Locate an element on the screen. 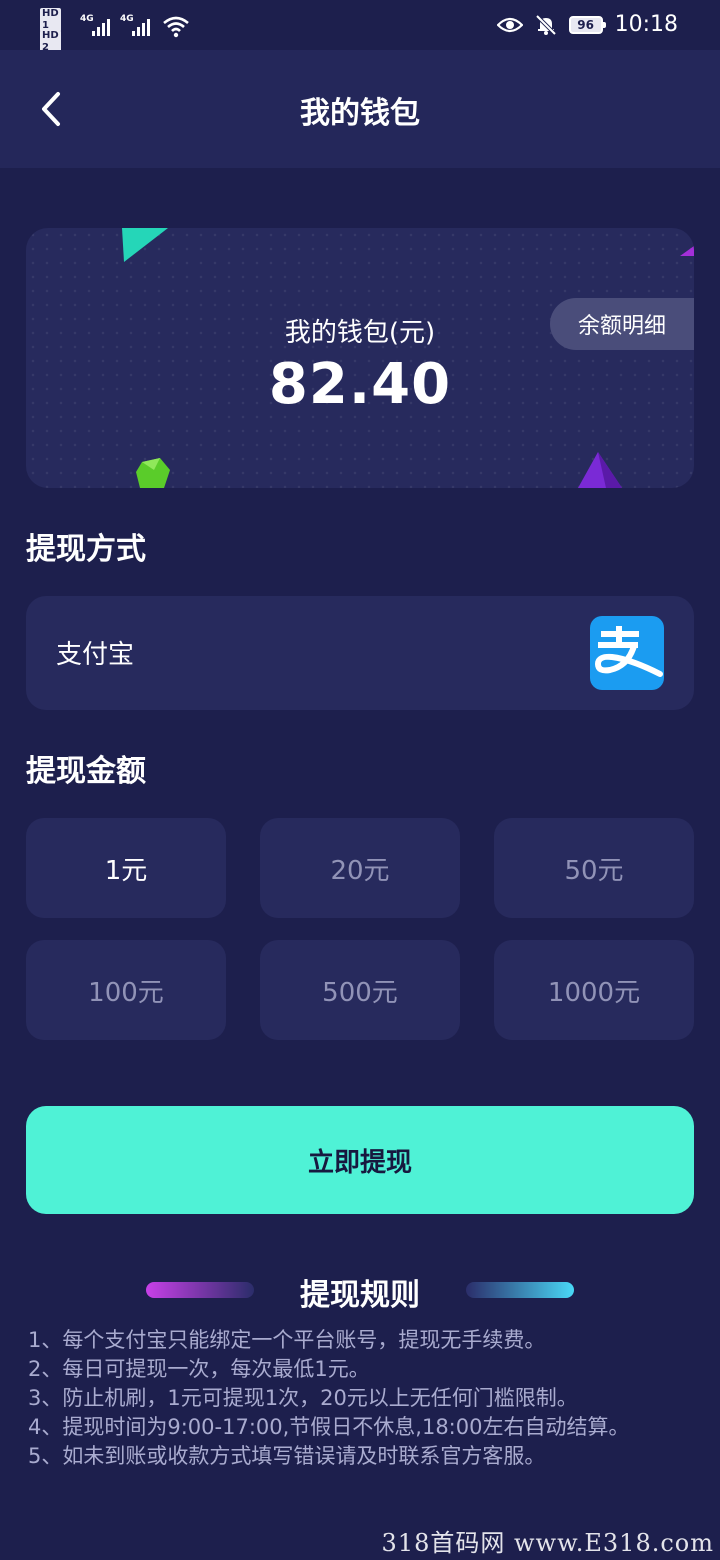 The image size is (720, 1560). rule-item: 2、每日可提现一次，每次最低1元。 is located at coordinates (199, 1369).